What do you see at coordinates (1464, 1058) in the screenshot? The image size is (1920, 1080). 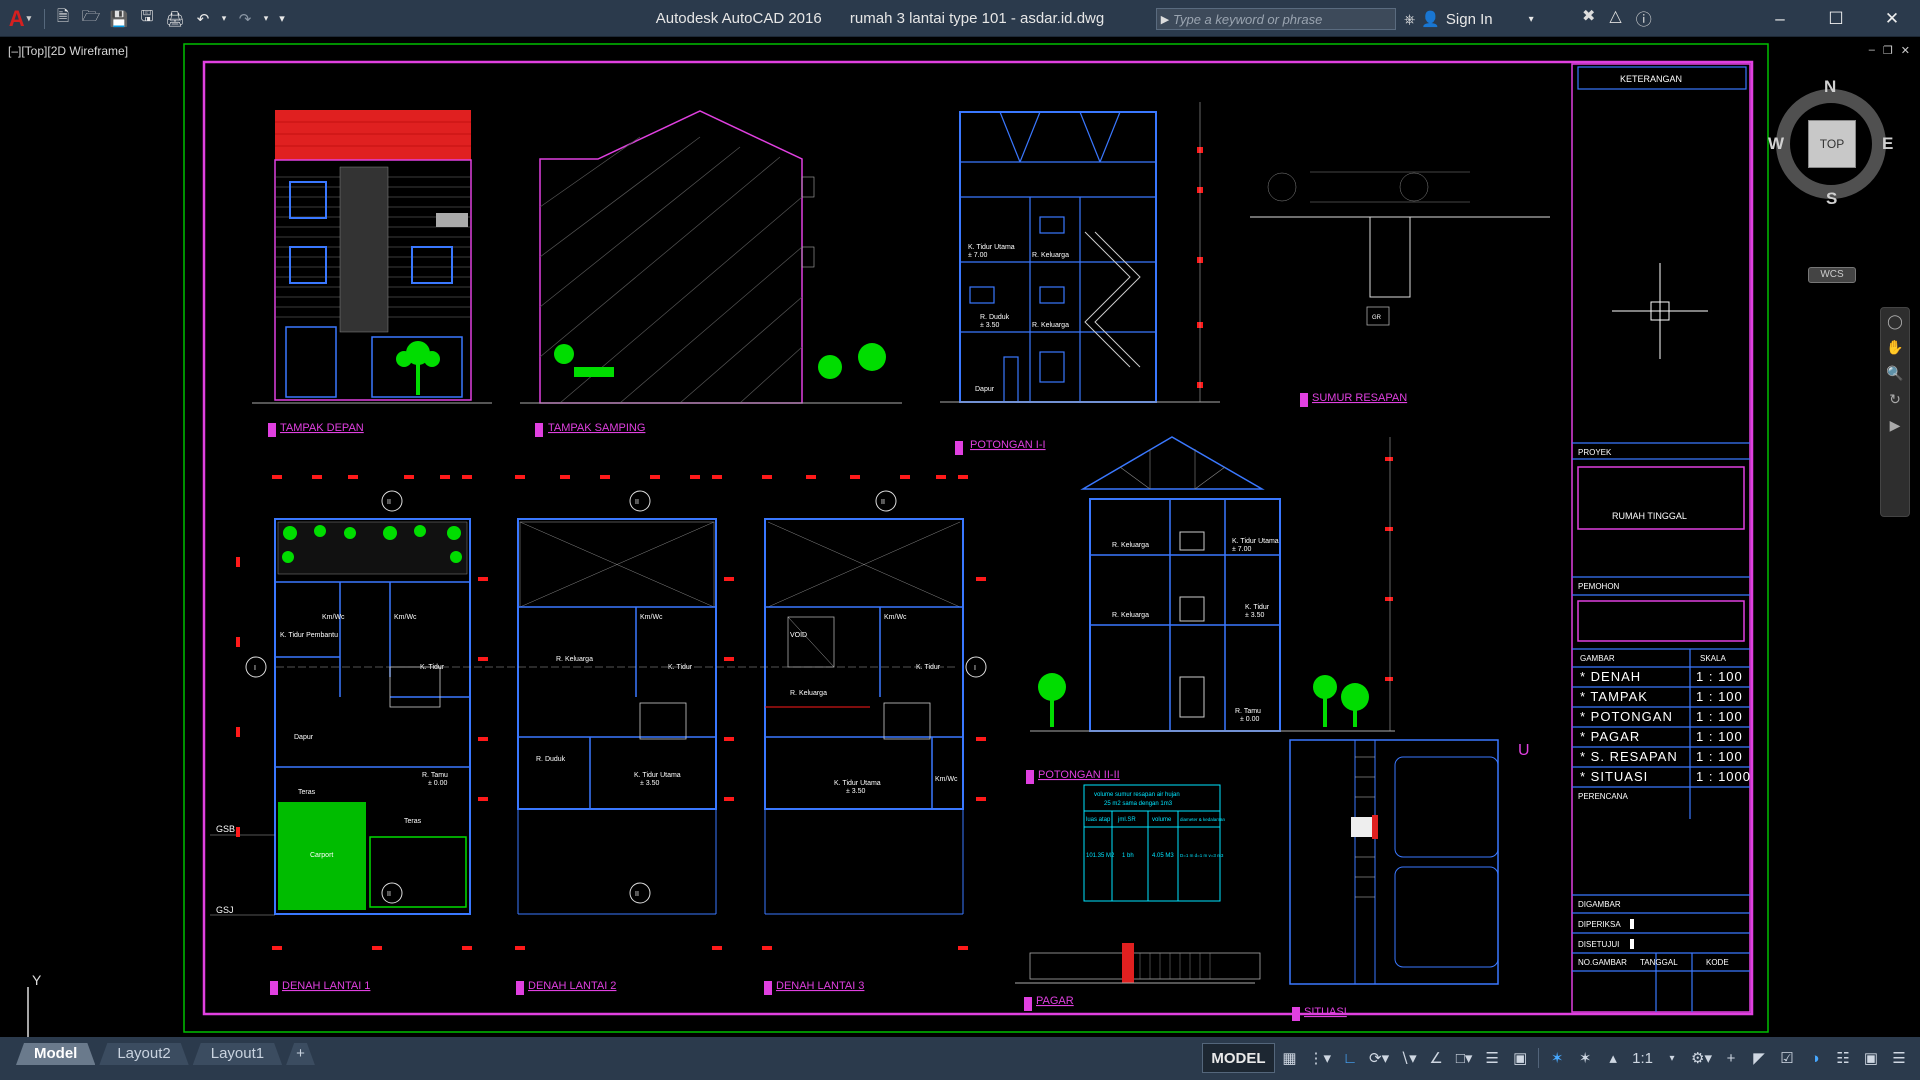 I see `object-snap-icon: □▾` at bounding box center [1464, 1058].